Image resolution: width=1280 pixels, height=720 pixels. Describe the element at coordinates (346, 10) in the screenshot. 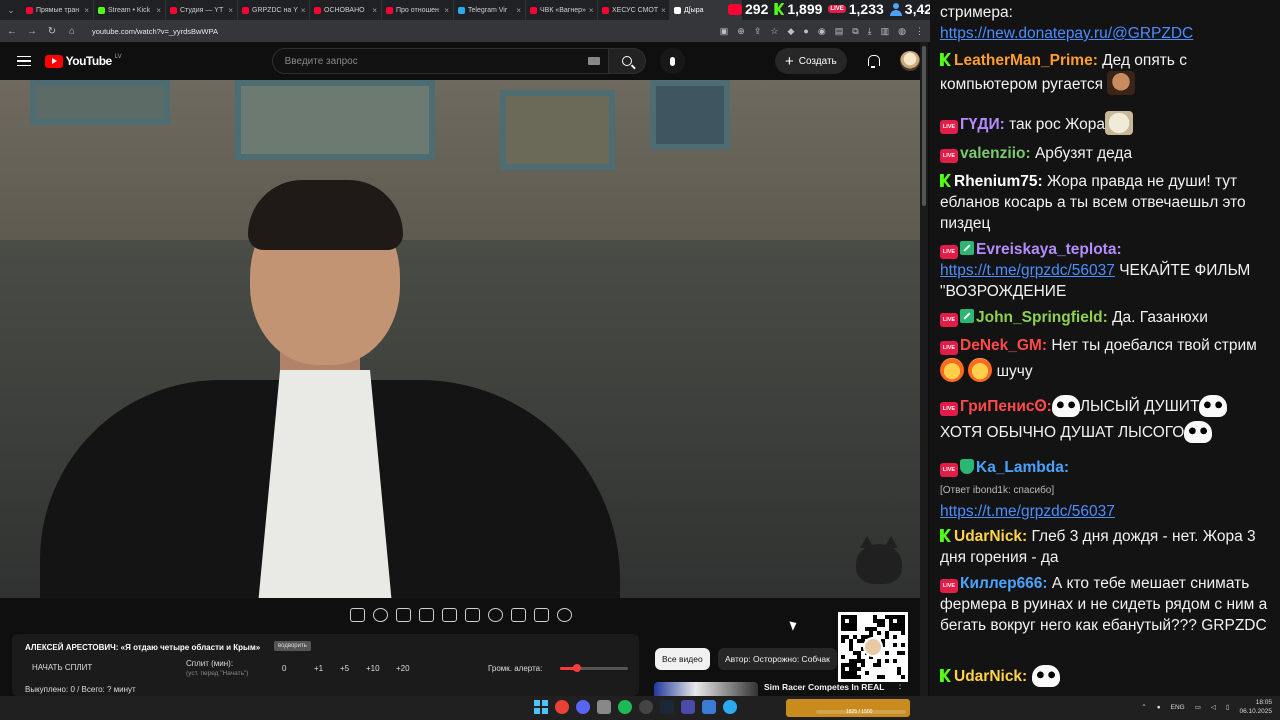

I see `browser-tab: ОСНОВАНО ×` at that location.